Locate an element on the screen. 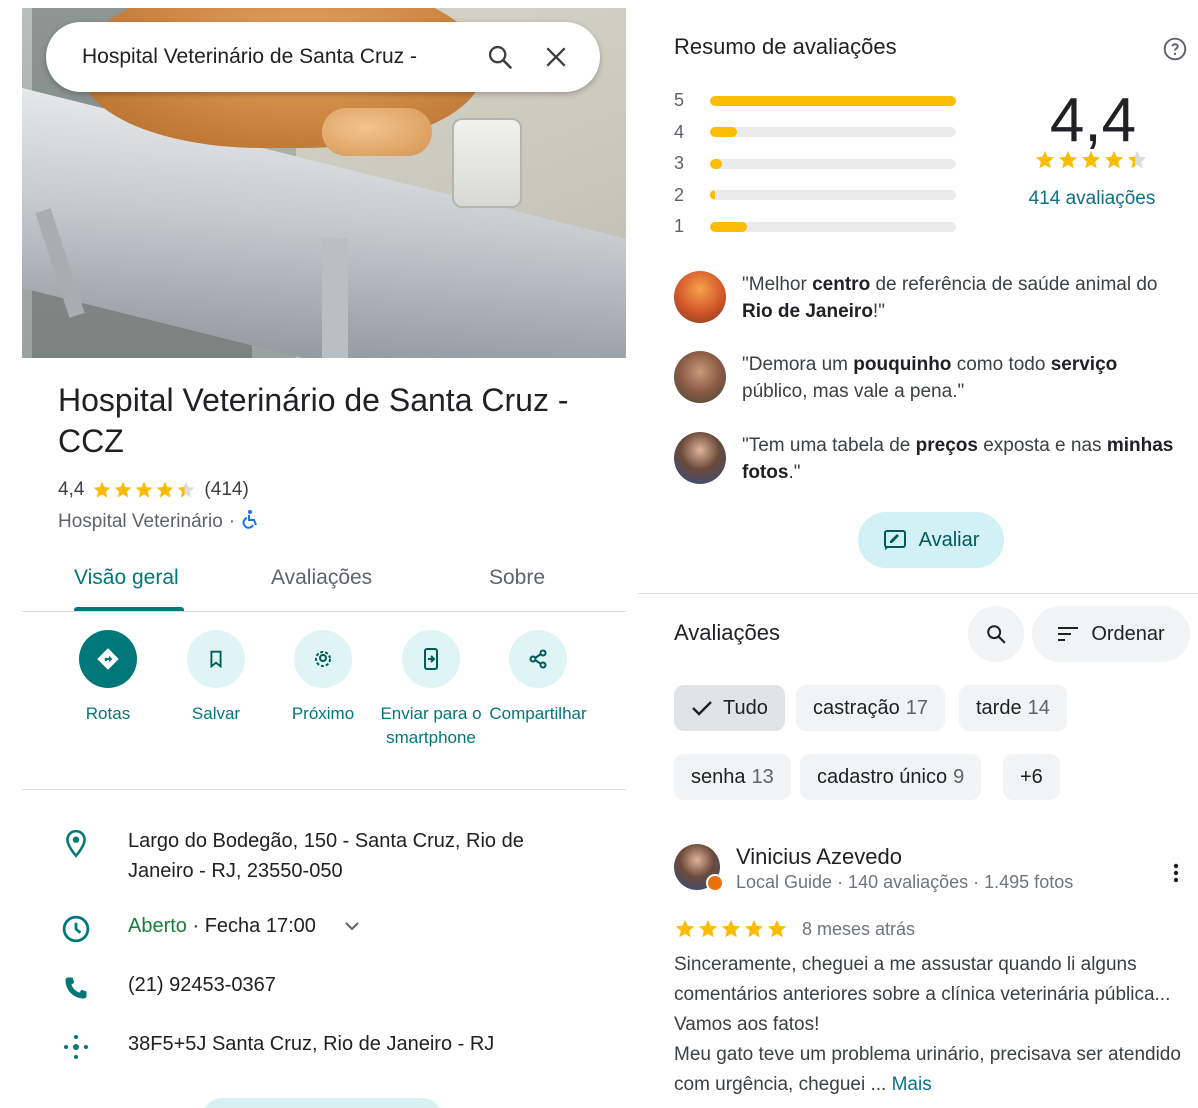 The height and width of the screenshot is (1108, 1198). plus-code-row: 38F5+5J Santa Cruz, Rio de Janeiro - RJ is located at coordinates (308, 1047).